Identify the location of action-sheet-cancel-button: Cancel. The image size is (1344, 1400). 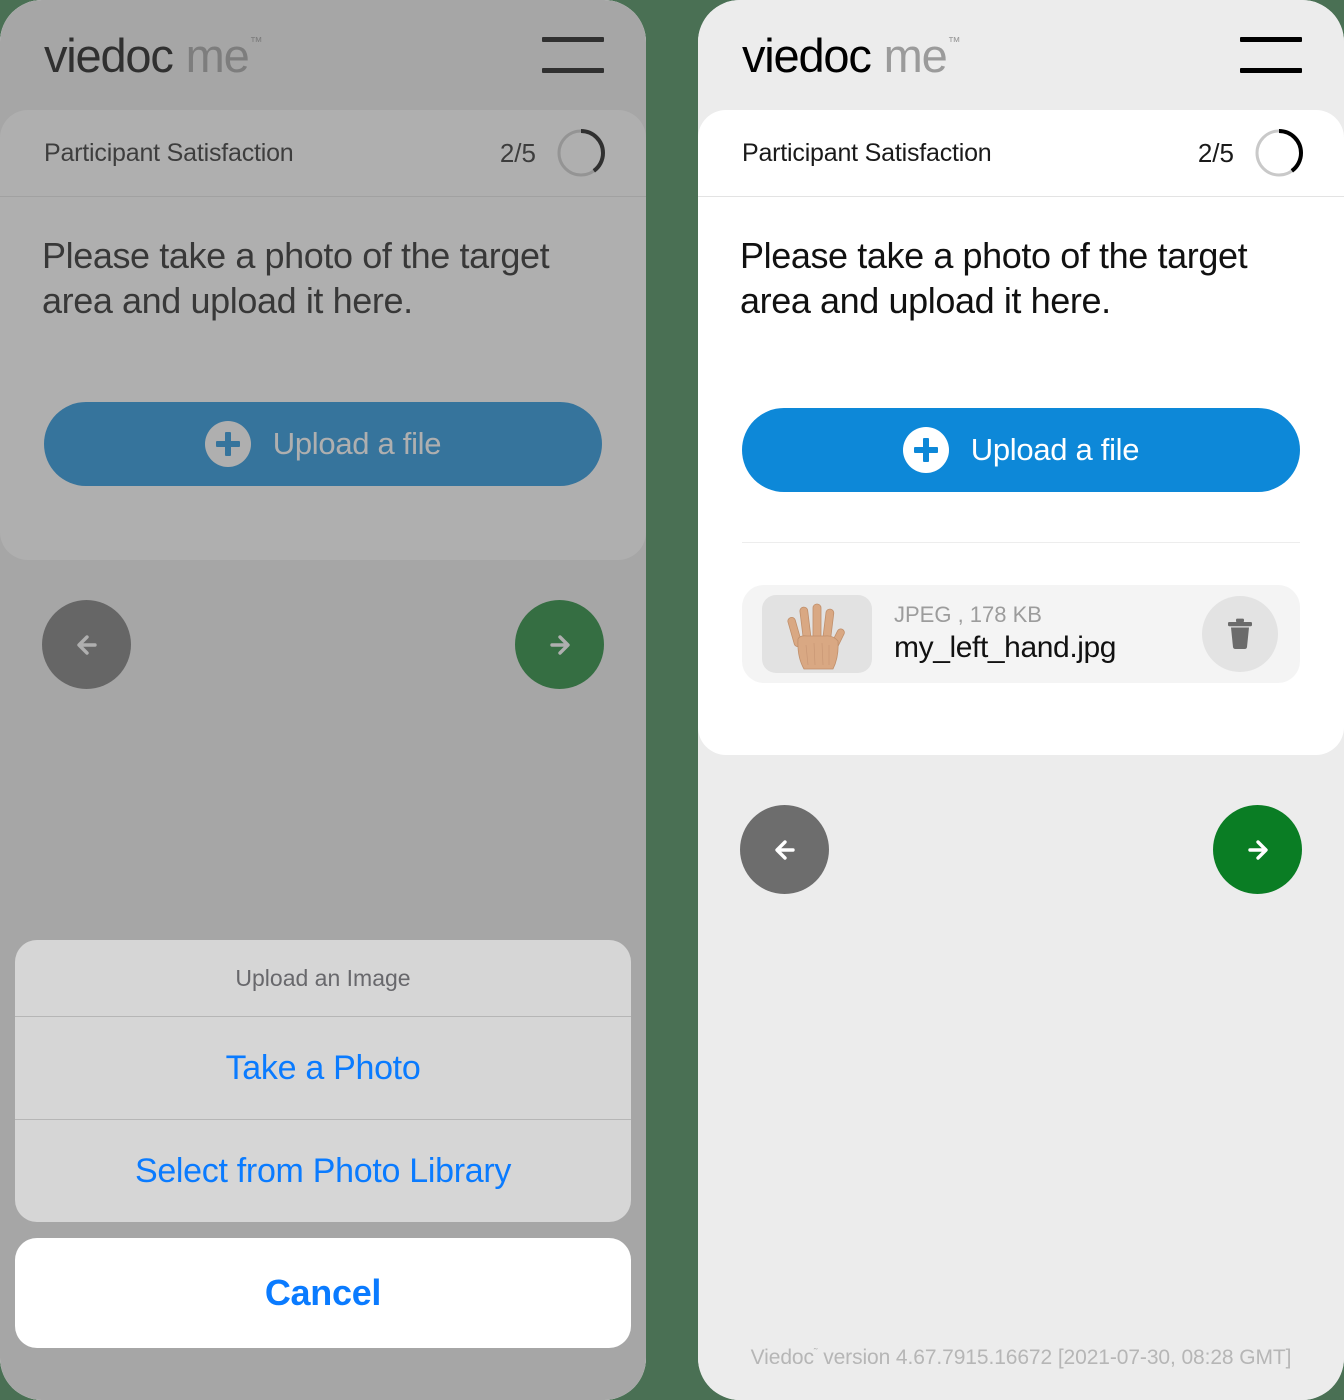
(323, 1293).